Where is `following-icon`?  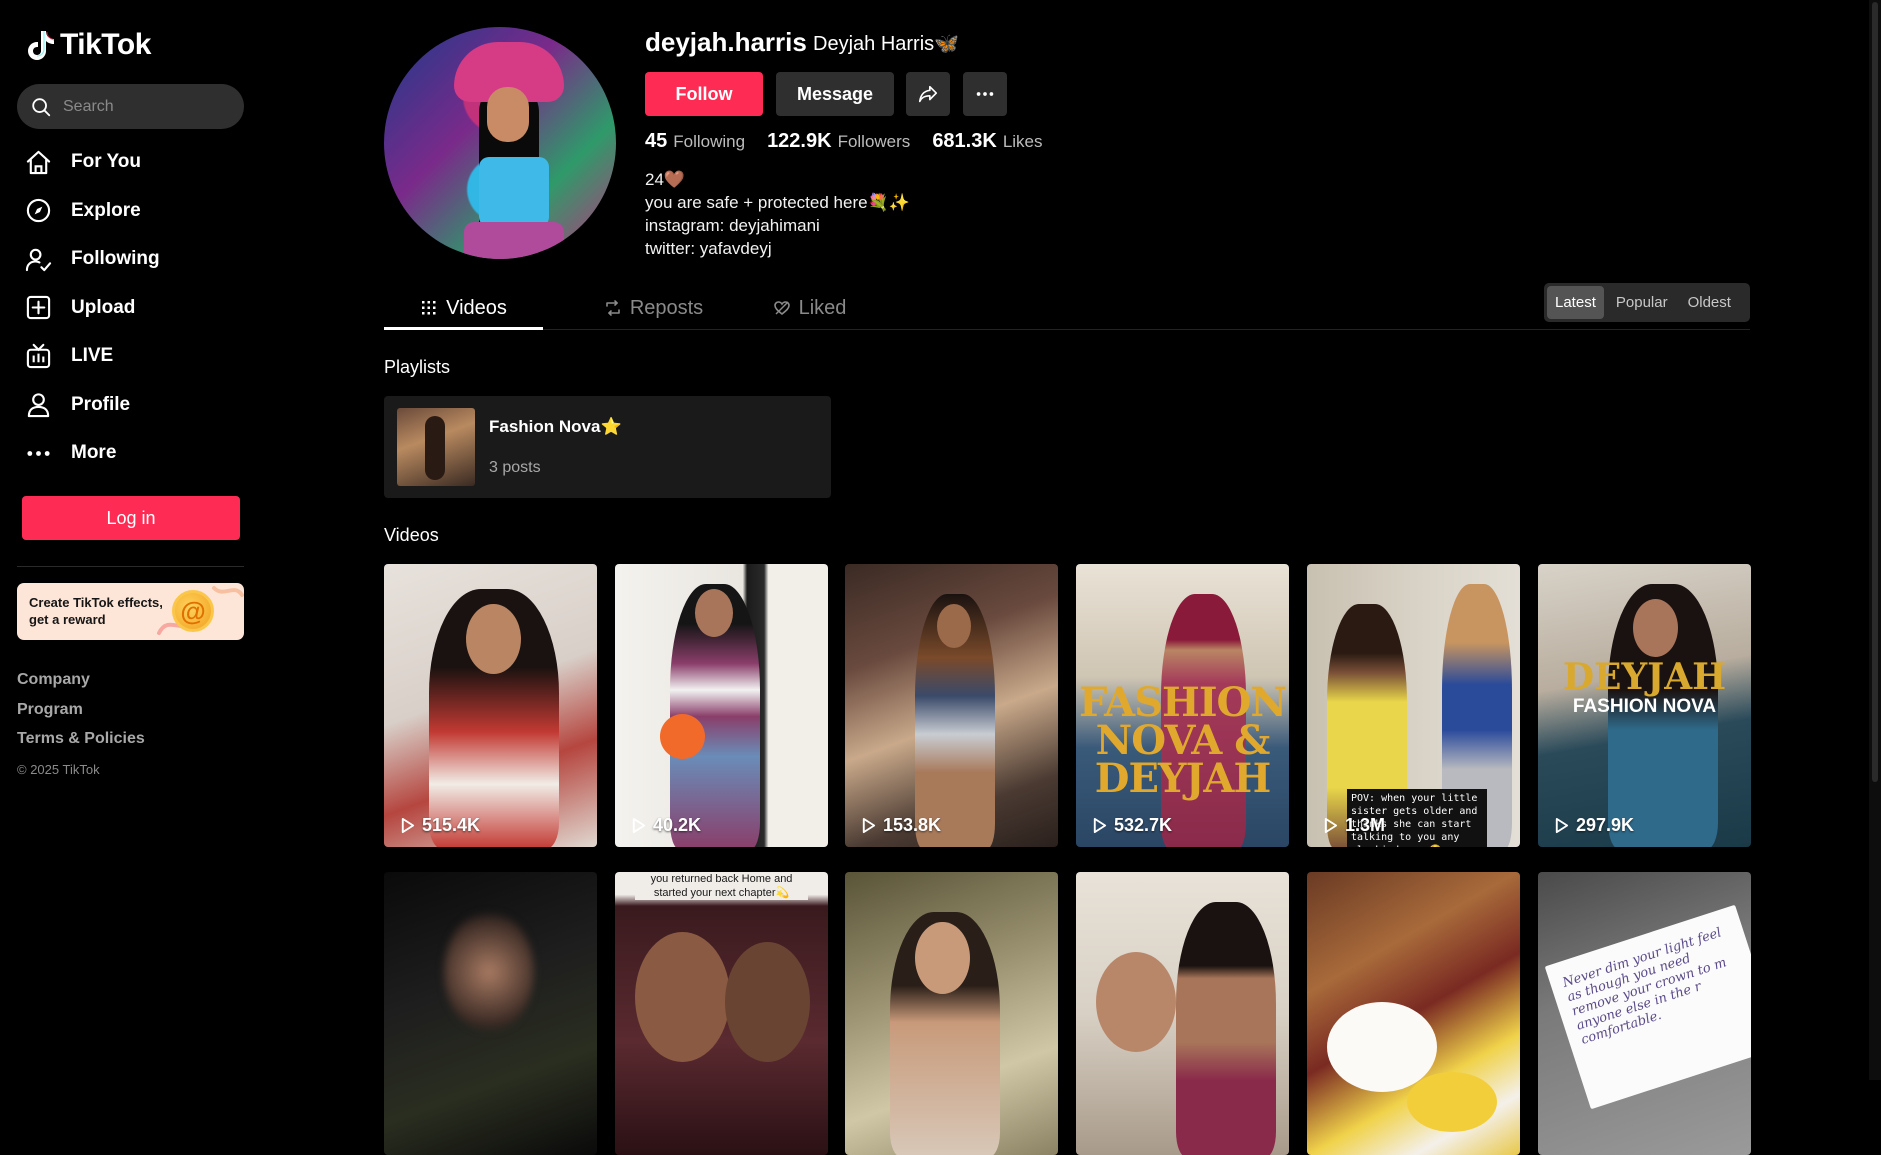
following-icon is located at coordinates (38, 259).